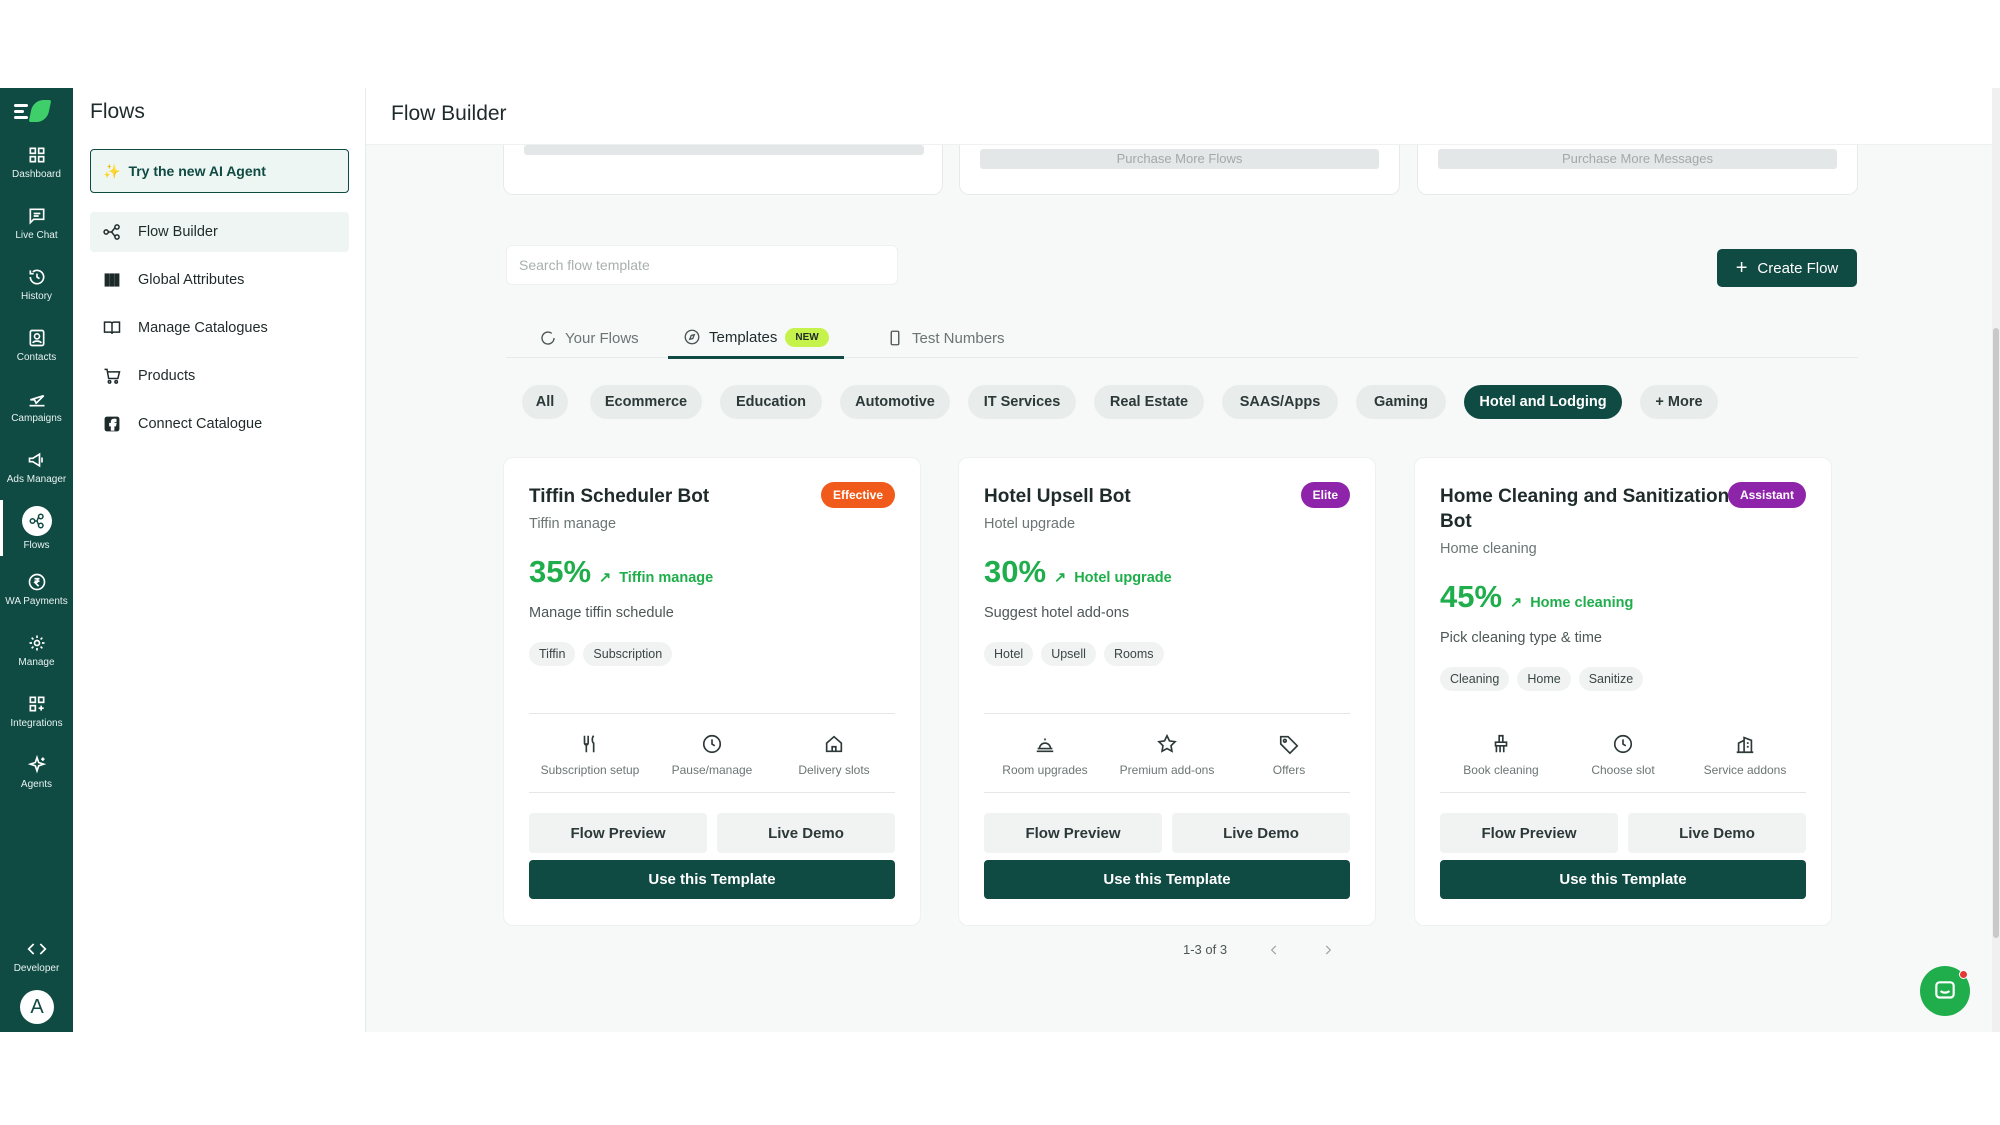 This screenshot has width=2000, height=1125. I want to click on avatar: A, so click(37, 1007).